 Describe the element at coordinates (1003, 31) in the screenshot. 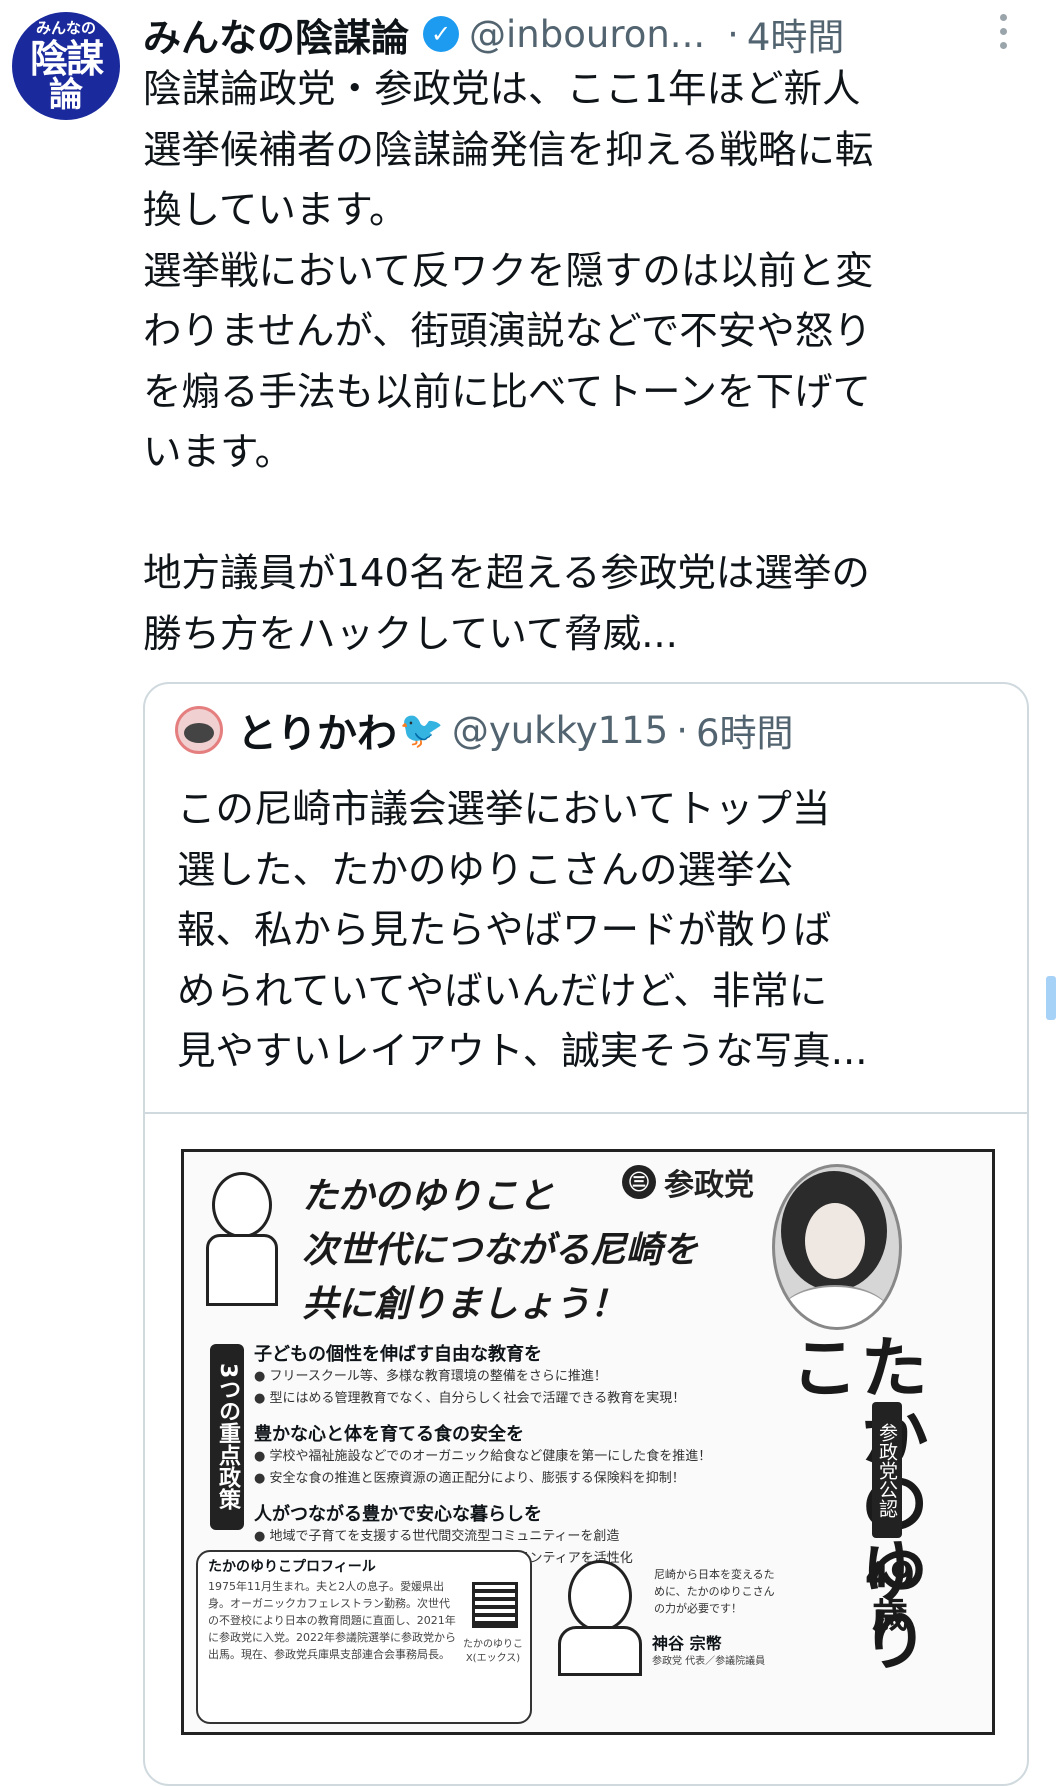

I see `more-vertical-icon` at that location.